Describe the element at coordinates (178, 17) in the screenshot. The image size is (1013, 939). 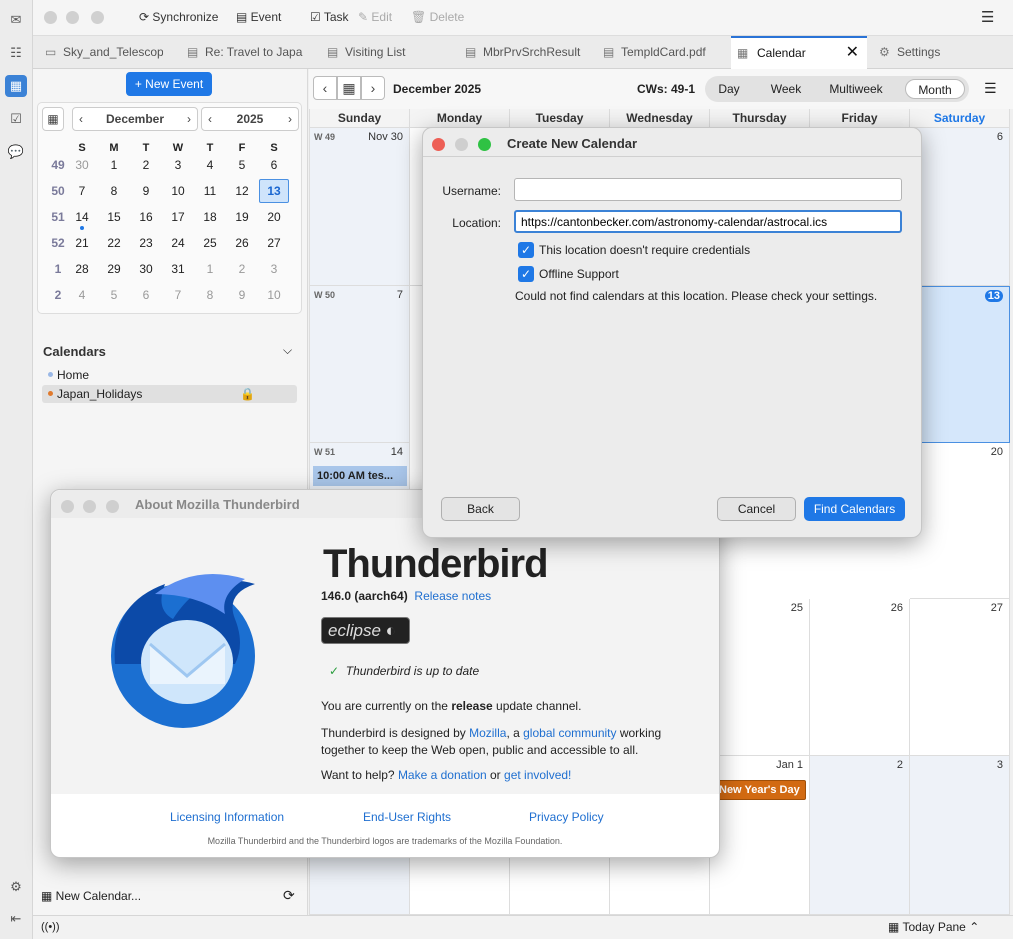
I see `synchronize-button: ⟳ Synchronize` at that location.